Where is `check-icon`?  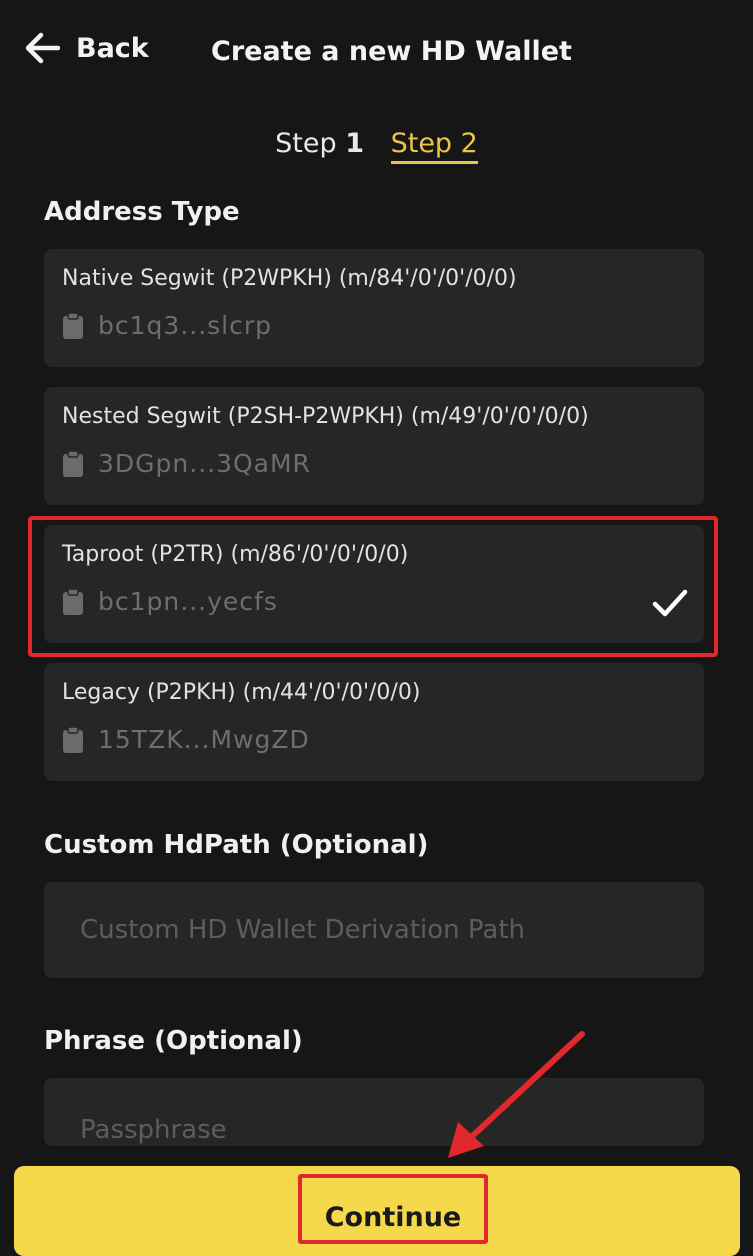 check-icon is located at coordinates (670, 603).